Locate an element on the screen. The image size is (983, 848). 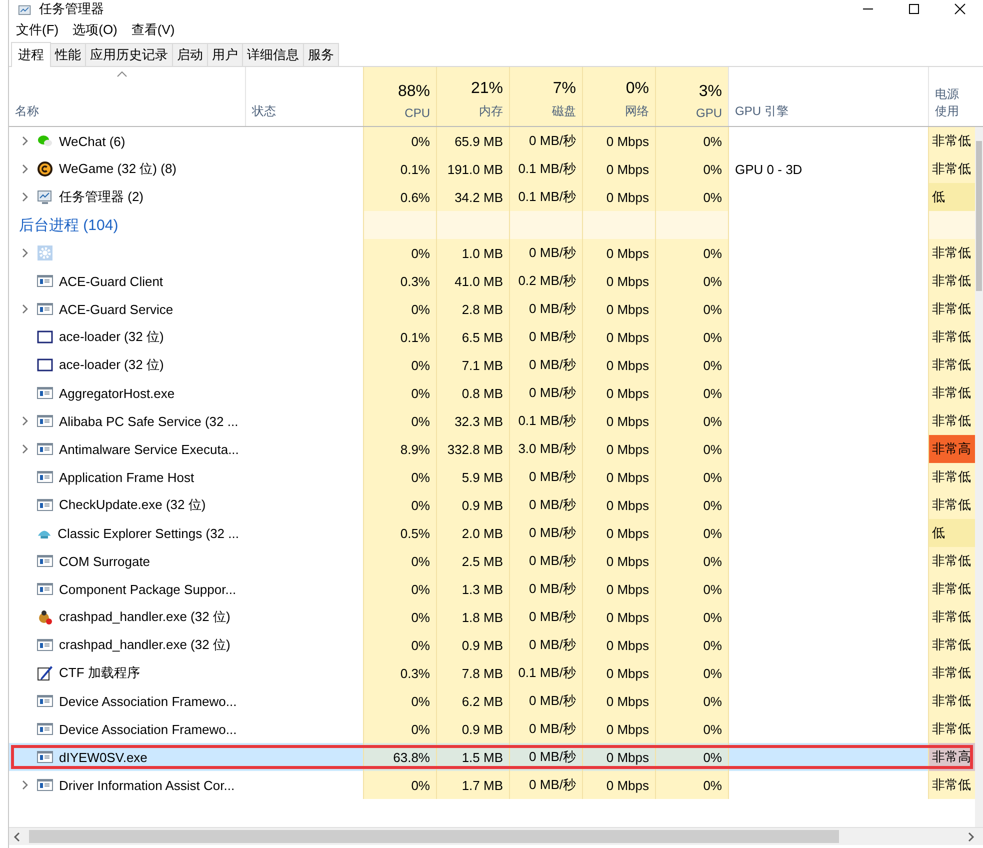
column-header: 电源使用 is located at coordinates (951, 96).